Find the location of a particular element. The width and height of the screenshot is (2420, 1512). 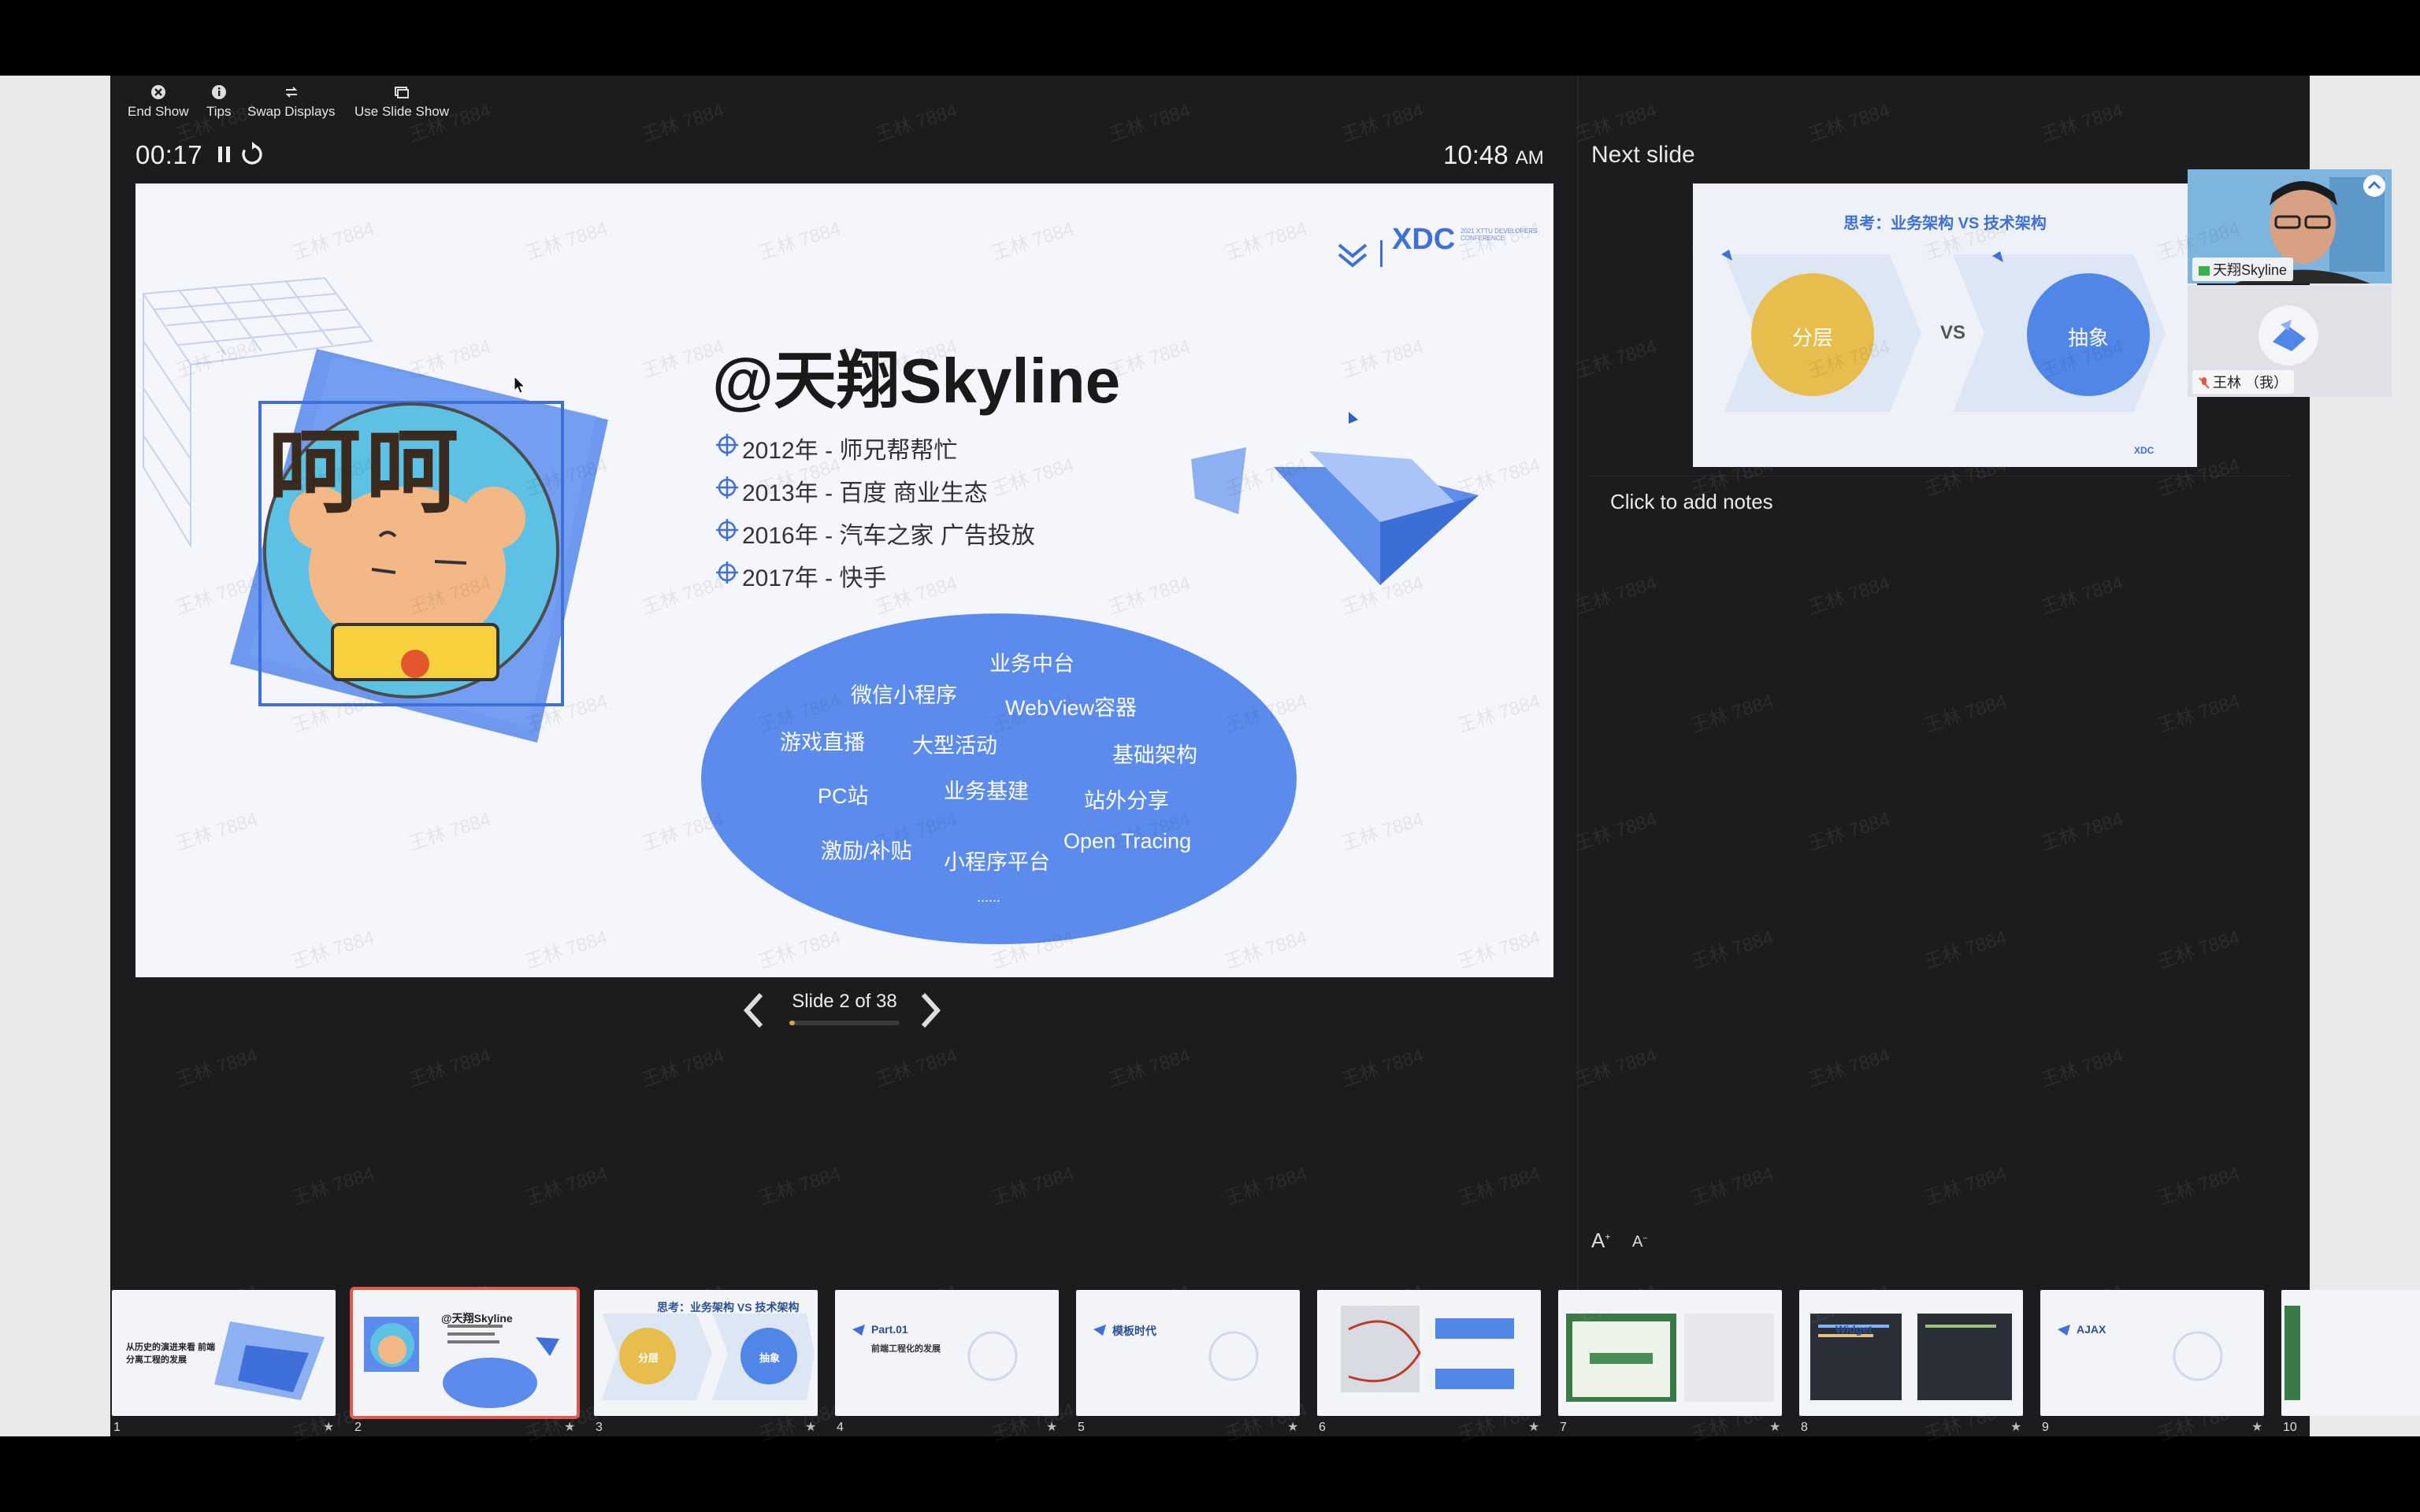

use-slide-show-button: Use Slide Show is located at coordinates (401, 101).